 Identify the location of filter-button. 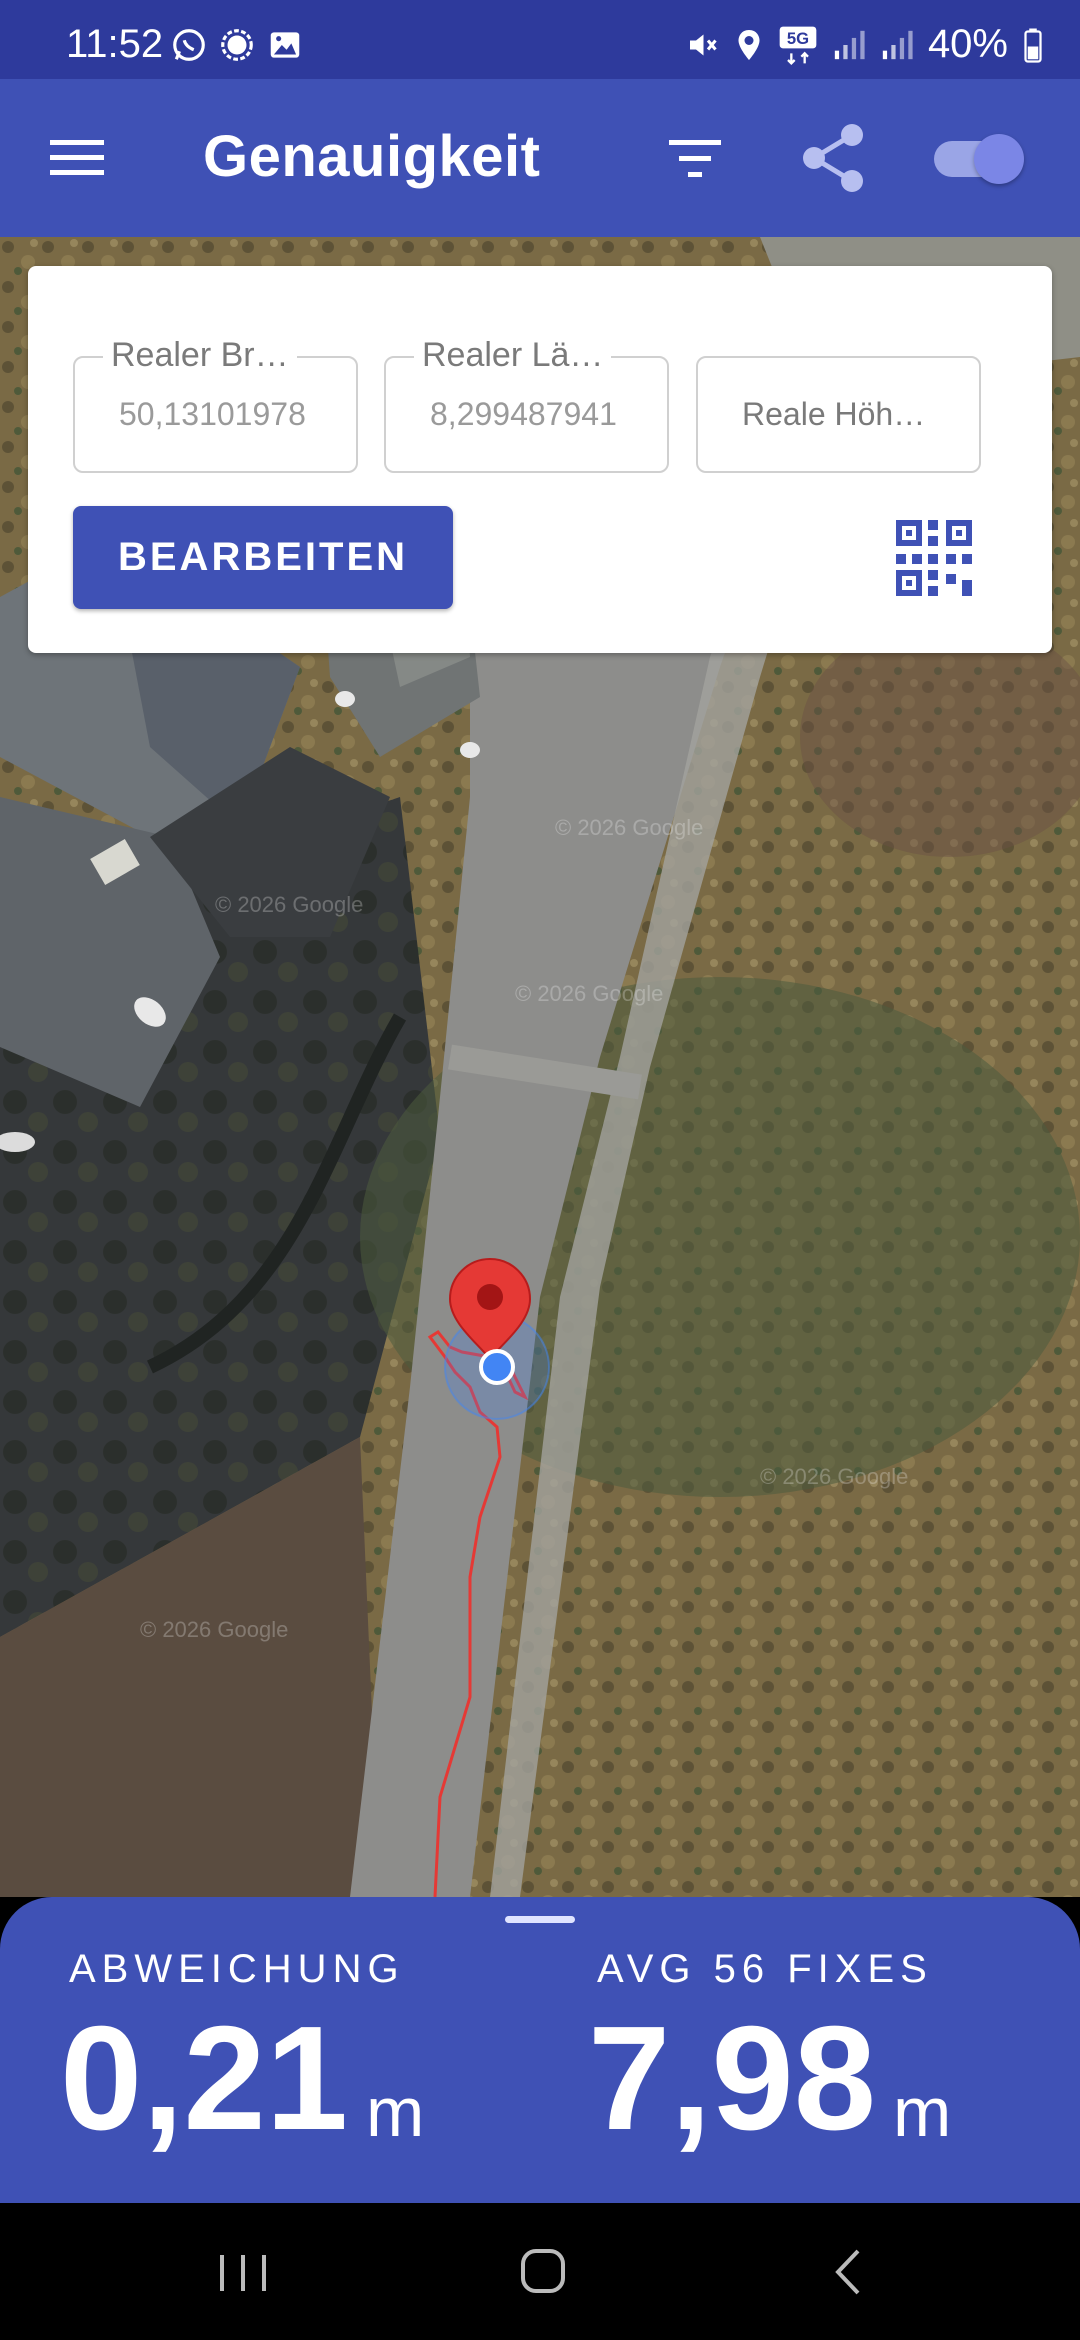
(696, 160).